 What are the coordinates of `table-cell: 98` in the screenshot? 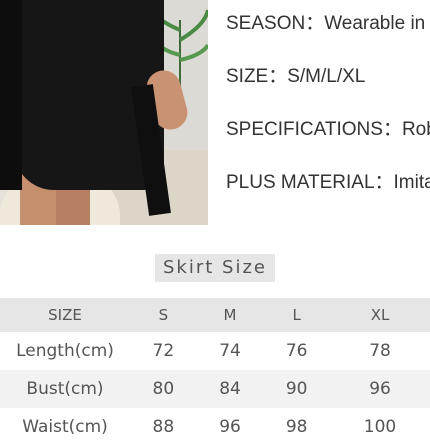 It's located at (296, 427).